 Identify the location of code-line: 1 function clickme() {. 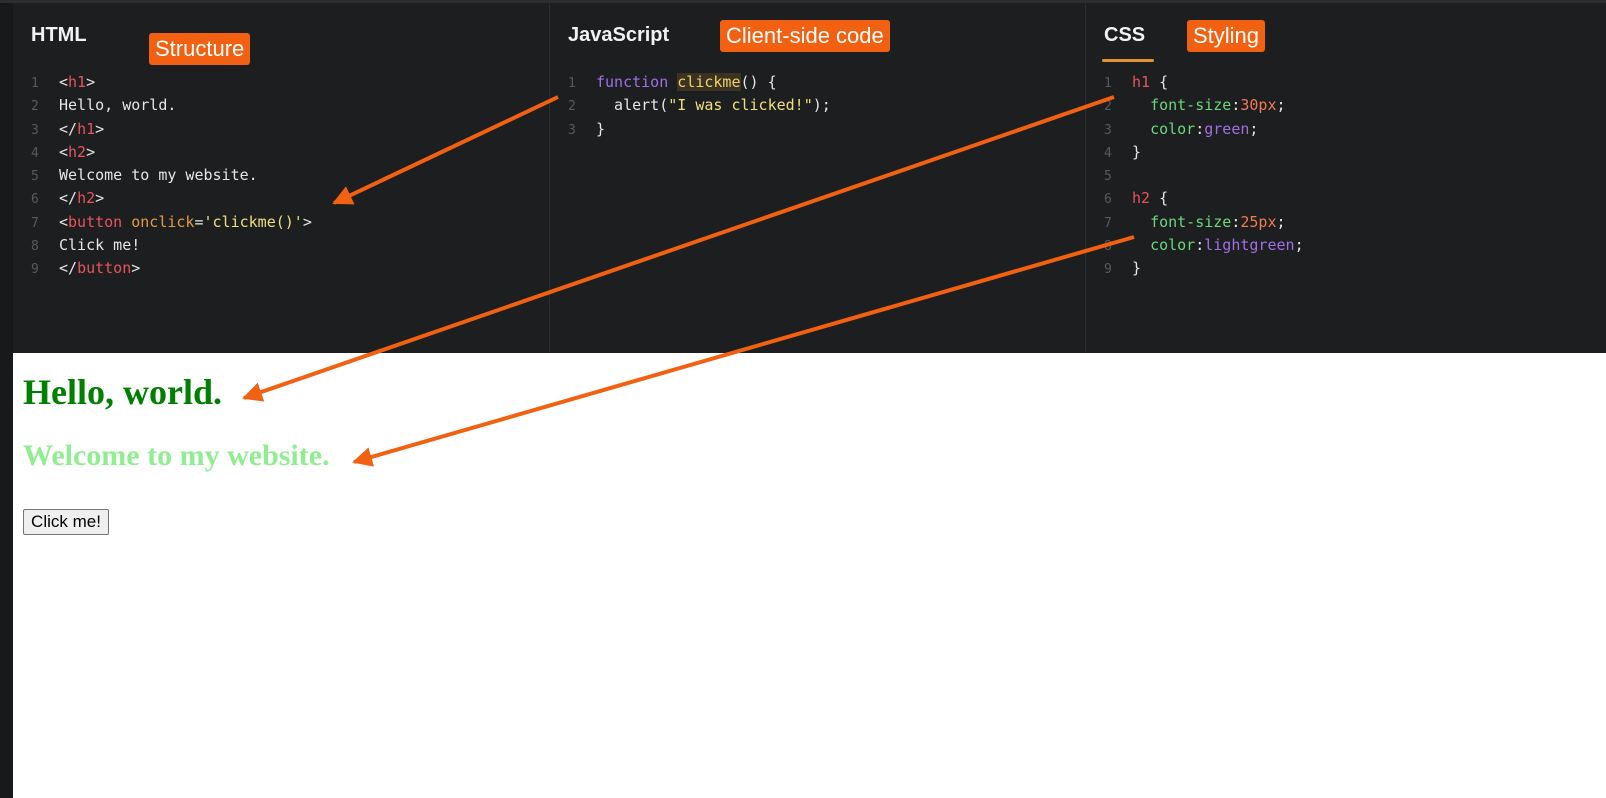
(672, 82).